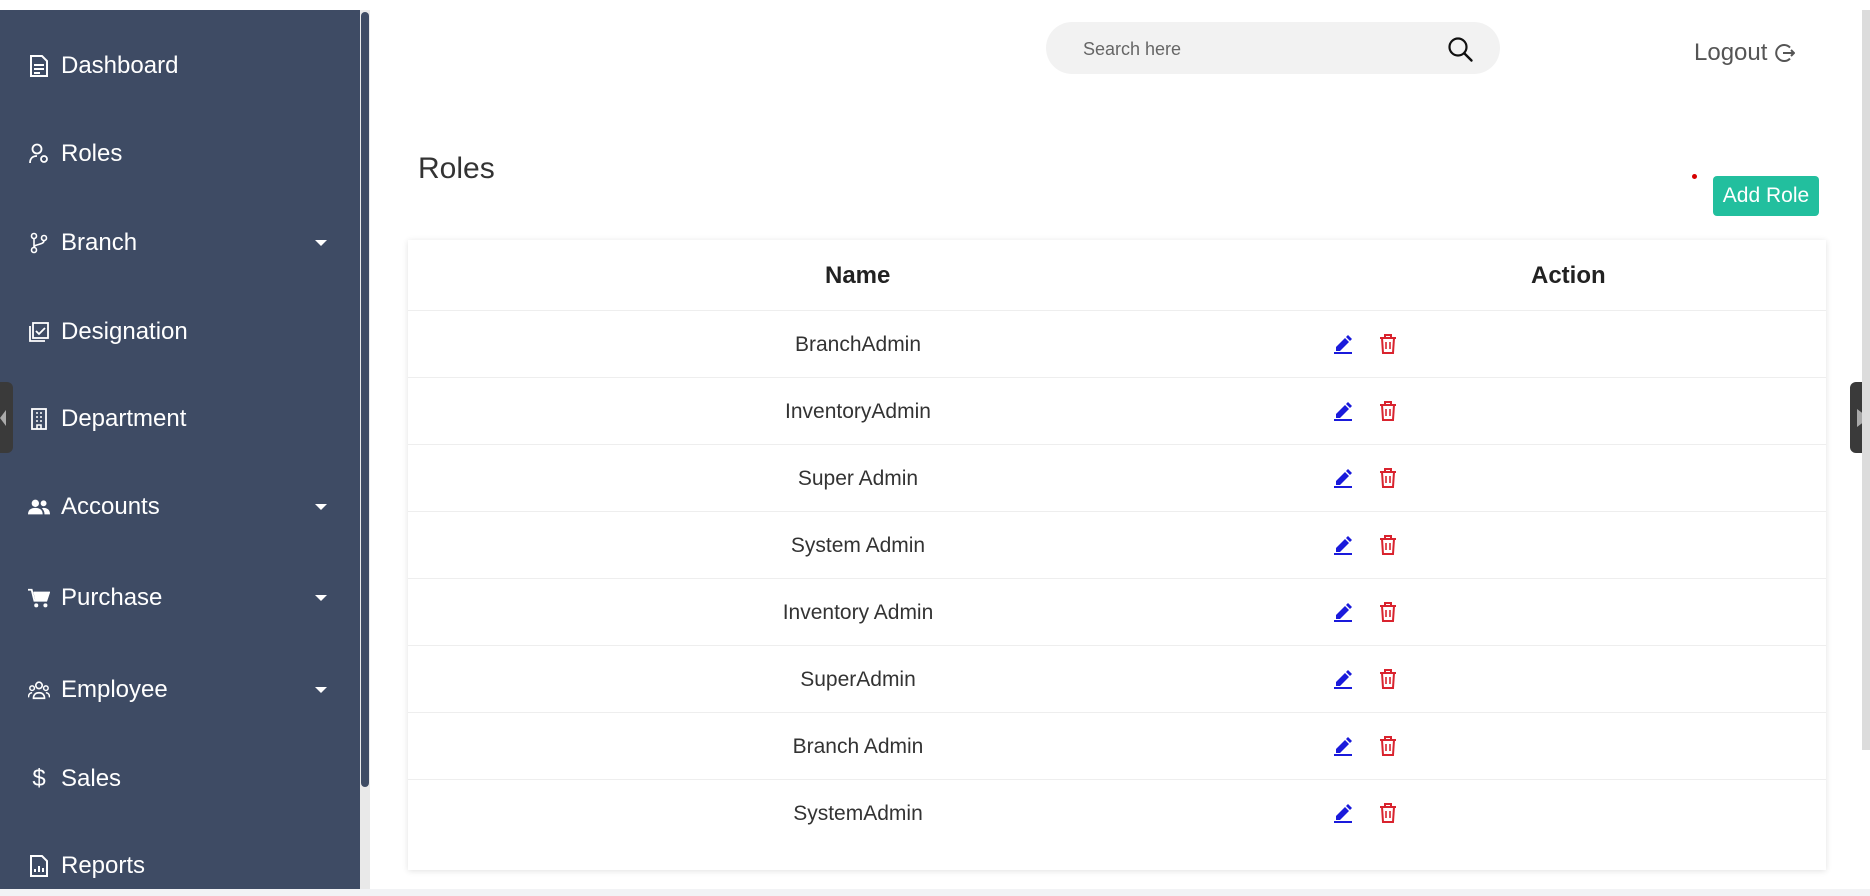  I want to click on logout-icon, so click(1784, 53).